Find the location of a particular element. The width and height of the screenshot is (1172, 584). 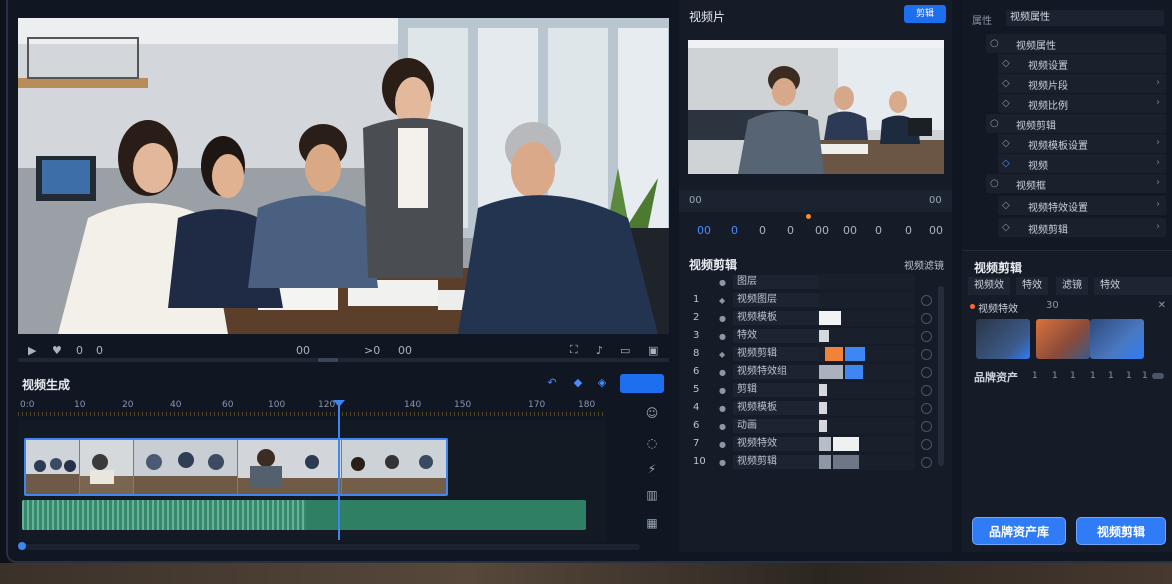

layer-row: 1 ◆ 视频图层 is located at coordinates (813, 300).